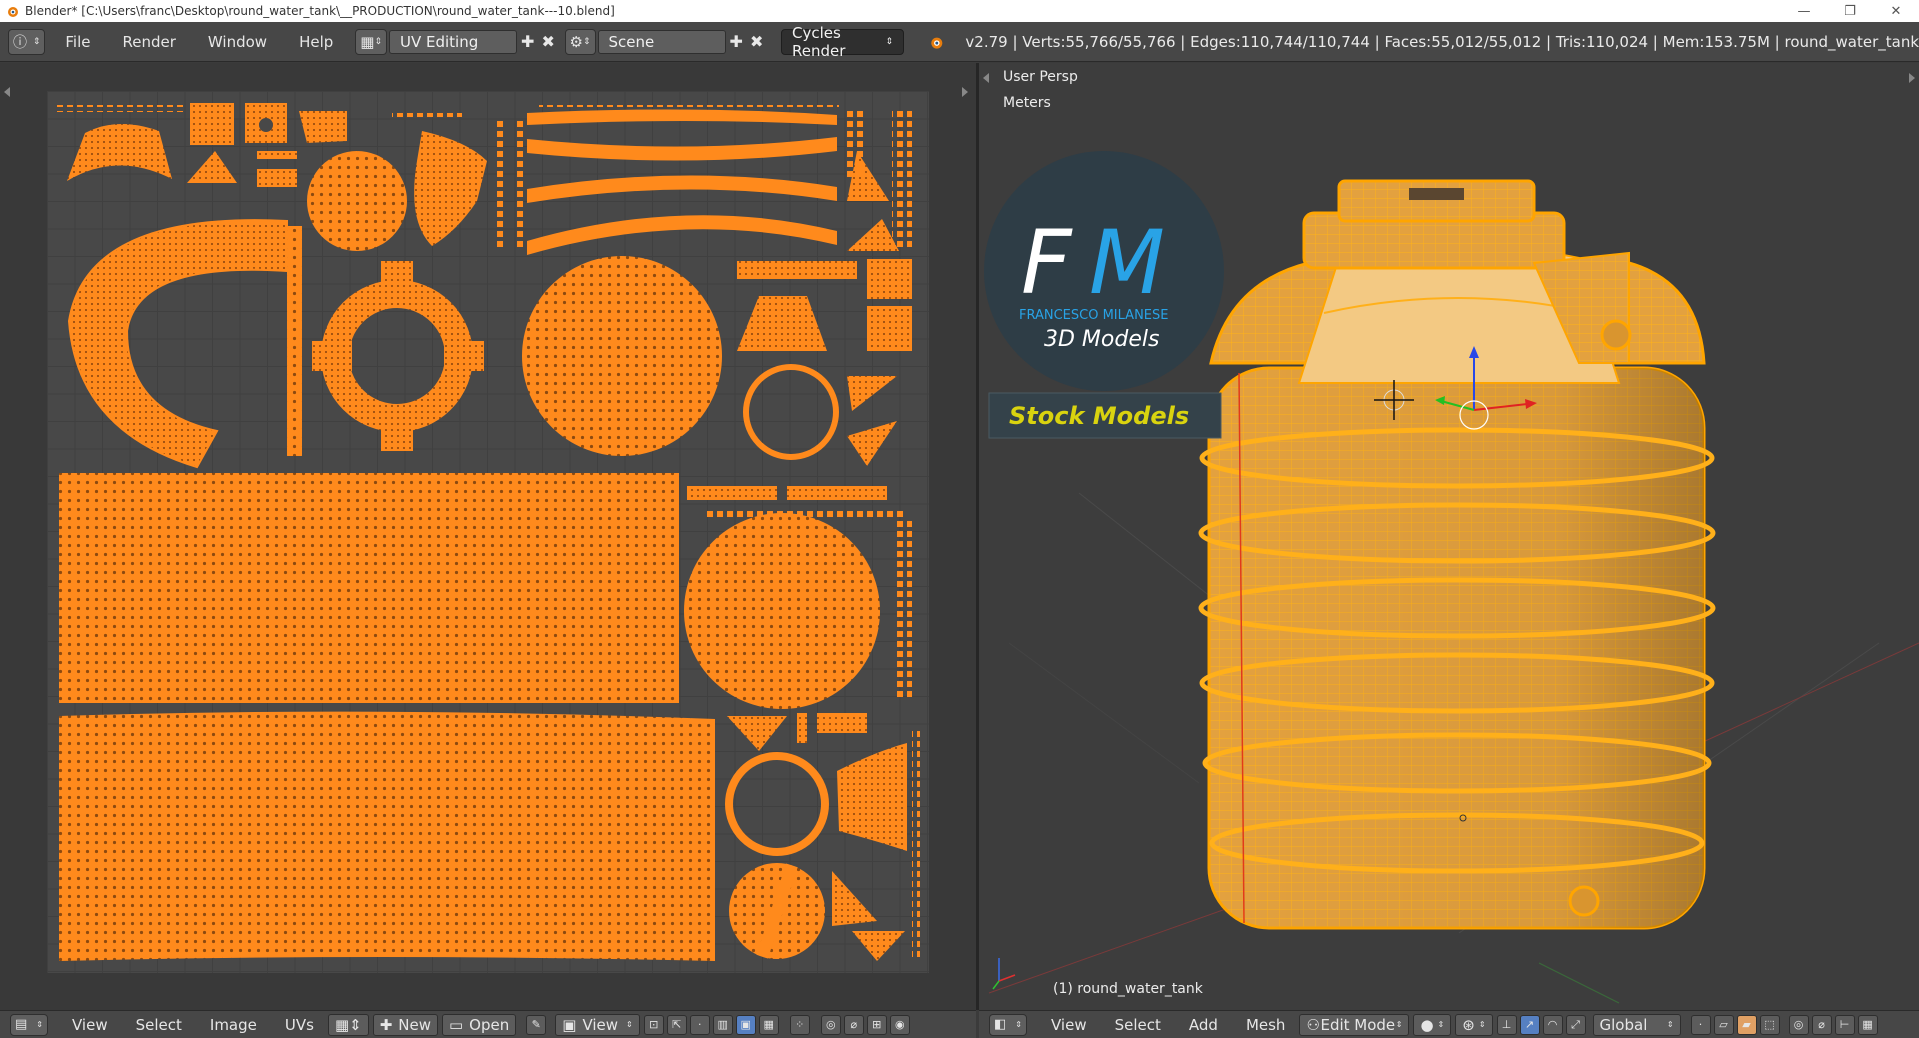 The width and height of the screenshot is (1919, 1038). What do you see at coordinates (1723, 1024) in the screenshot?
I see `edge-select-mode-icon: ▱` at bounding box center [1723, 1024].